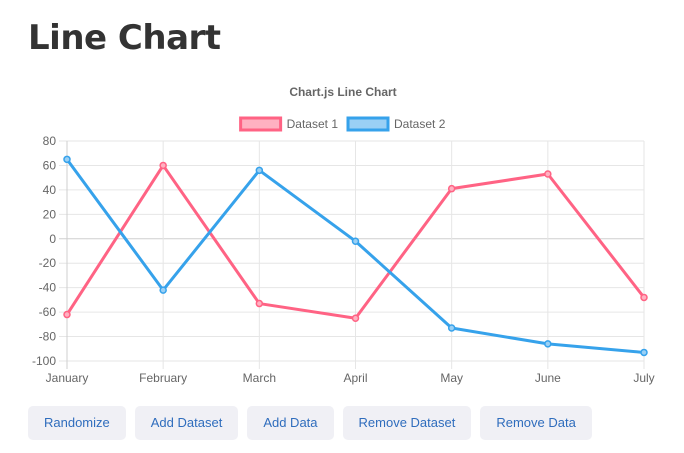 This screenshot has width=684, height=453. I want to click on y-tick-label: 60, so click(50, 165).